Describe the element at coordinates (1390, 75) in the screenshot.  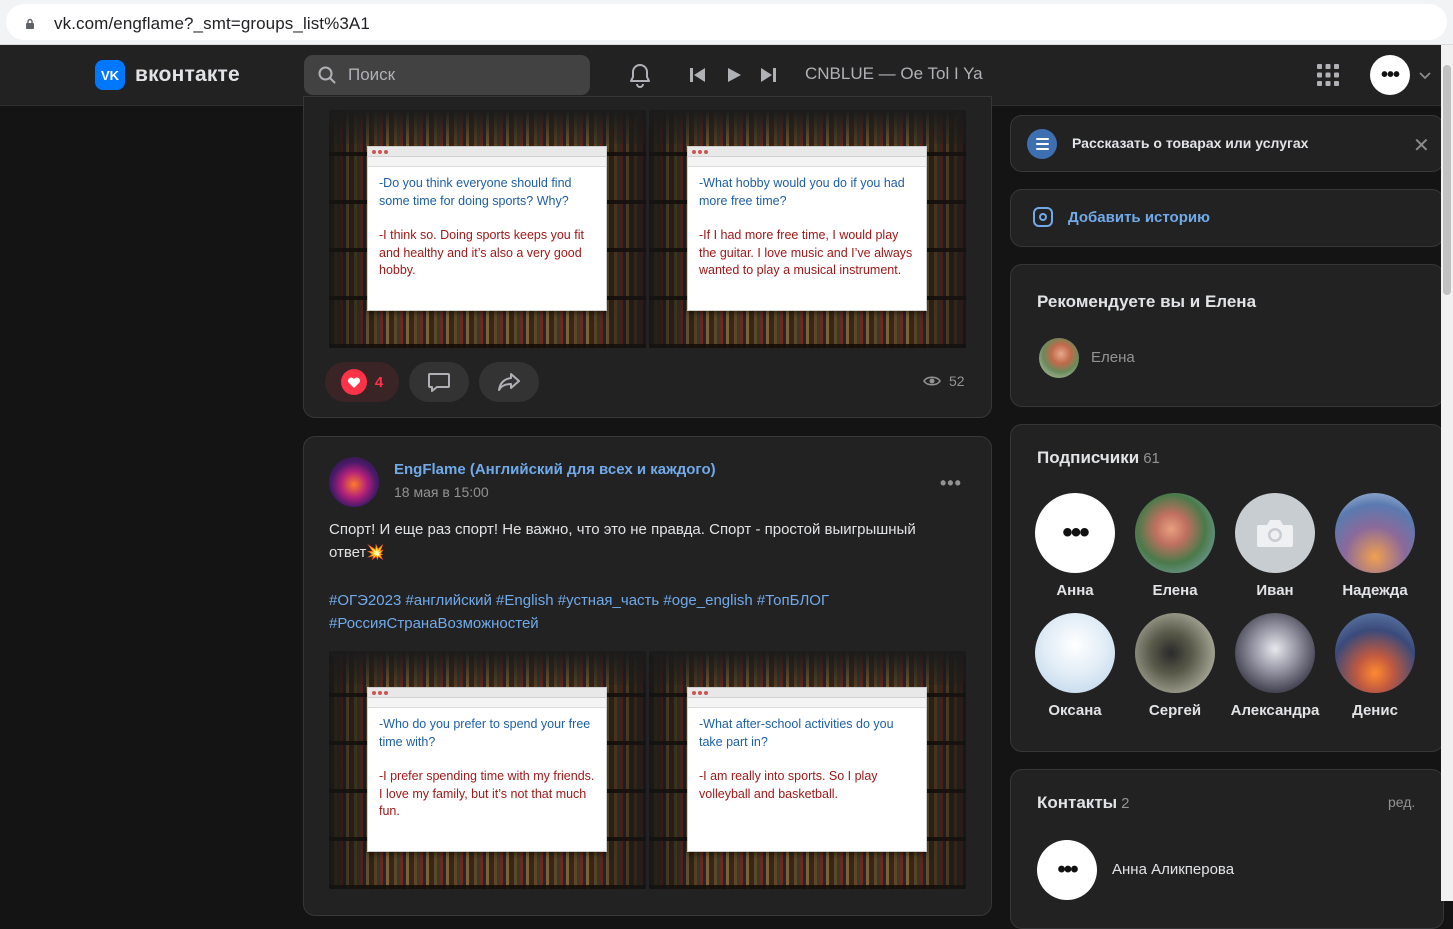
I see `profile-avatar-button: •••` at that location.